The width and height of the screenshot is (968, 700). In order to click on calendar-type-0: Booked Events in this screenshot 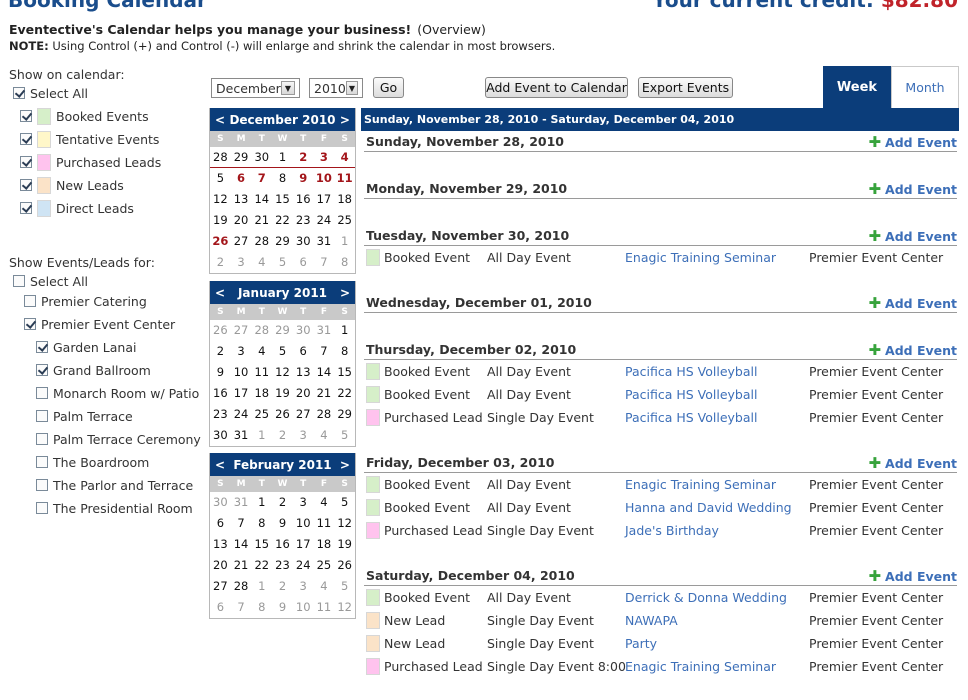, I will do `click(84, 116)`.